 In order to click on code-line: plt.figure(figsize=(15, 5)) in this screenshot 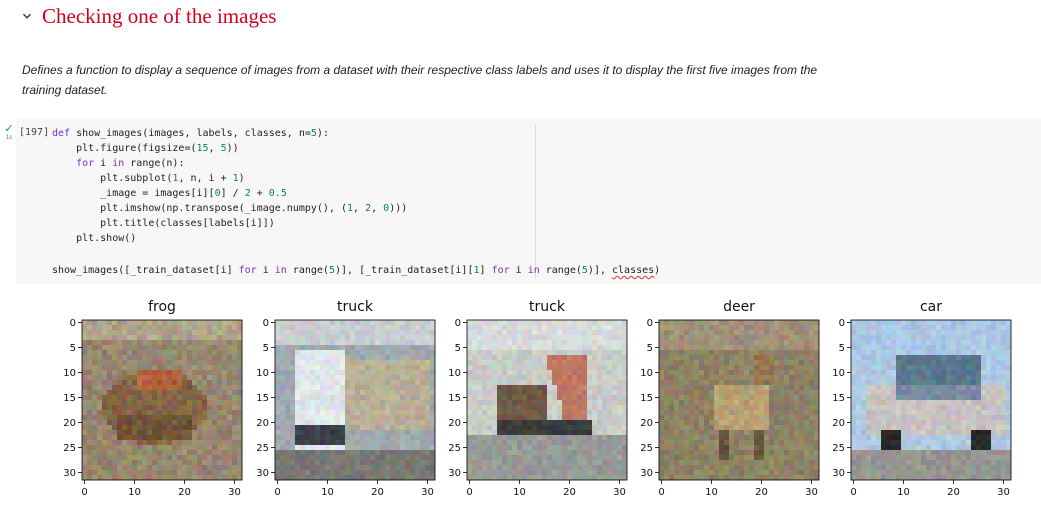, I will do `click(145, 148)`.